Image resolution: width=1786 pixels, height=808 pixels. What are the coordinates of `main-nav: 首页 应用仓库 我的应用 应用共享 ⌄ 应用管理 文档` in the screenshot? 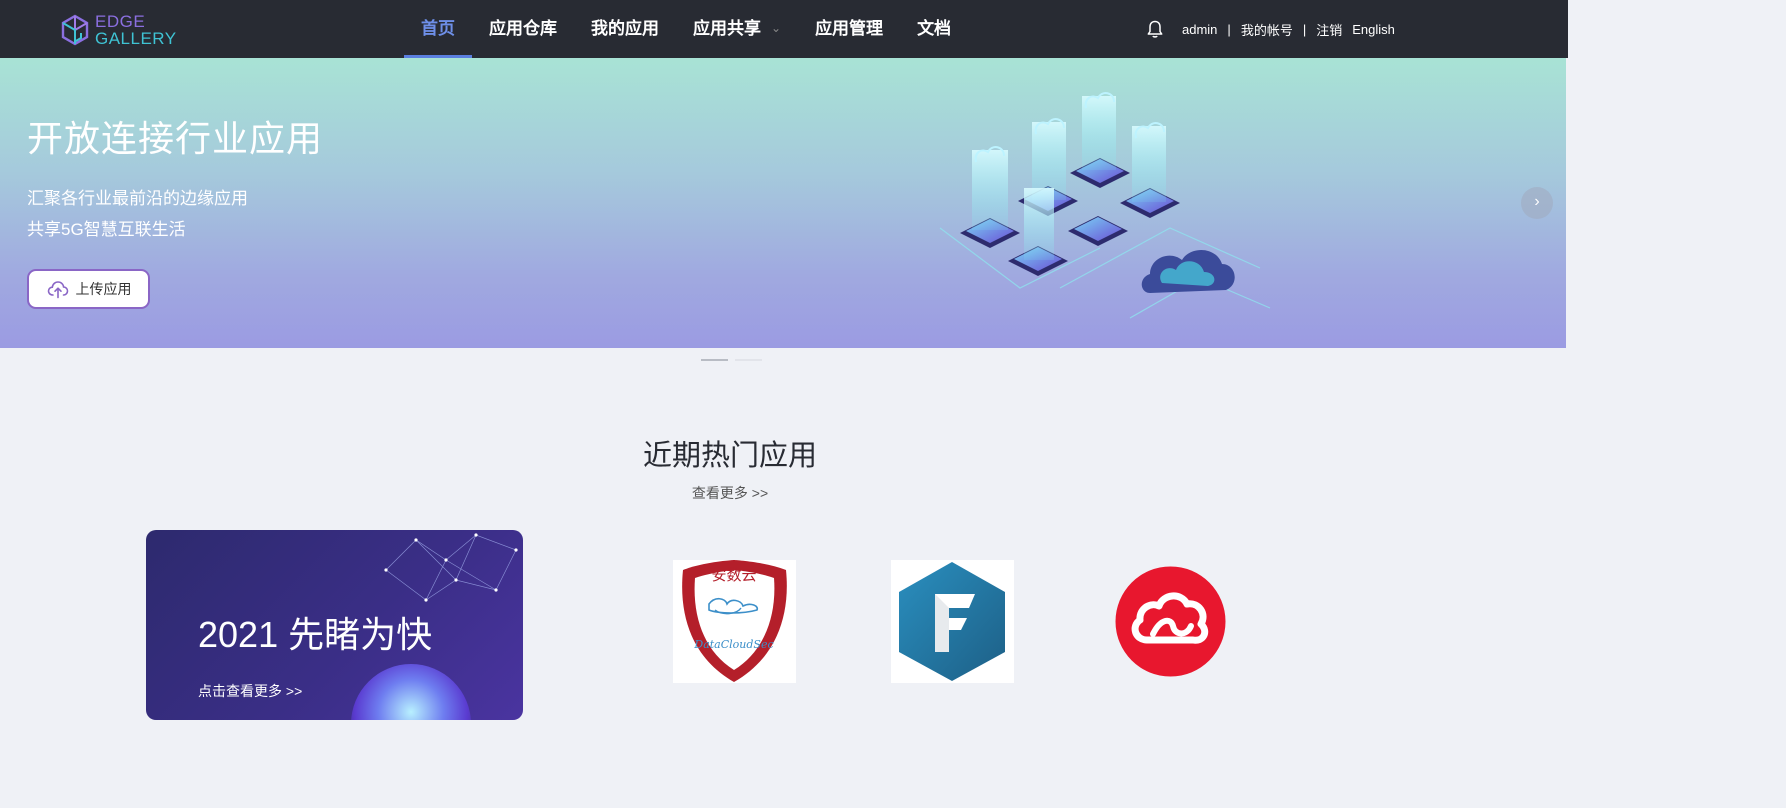 It's located at (686, 29).